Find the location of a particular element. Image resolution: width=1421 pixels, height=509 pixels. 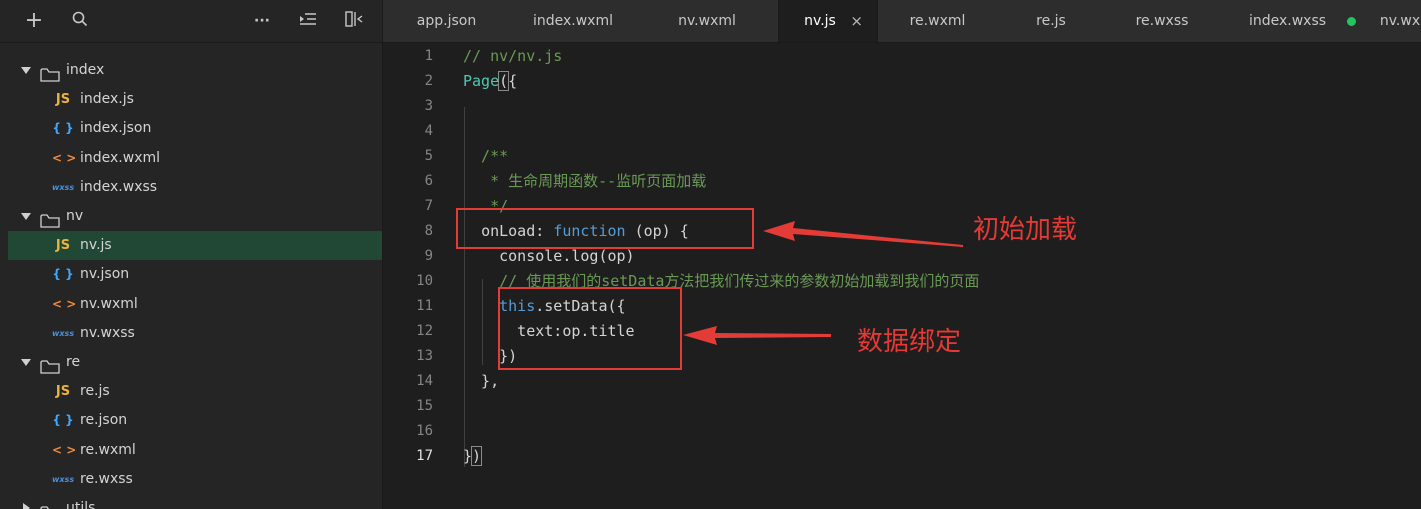

tab-nv-js: nv.js × is located at coordinates (828, 21).